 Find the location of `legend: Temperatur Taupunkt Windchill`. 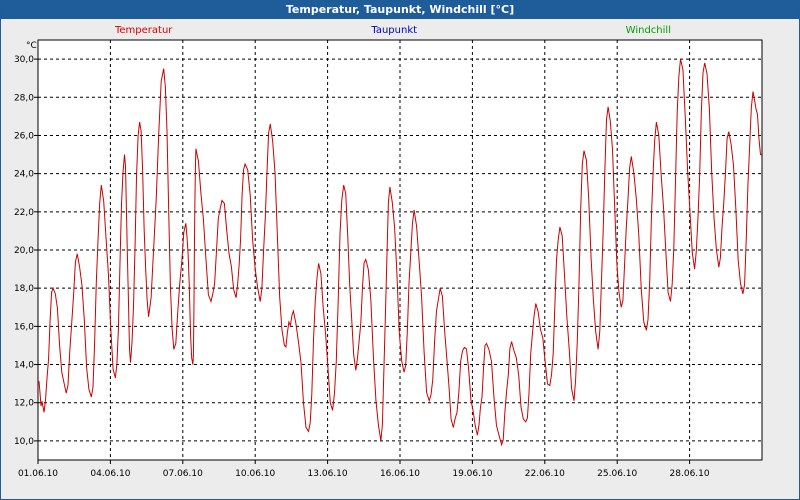

legend: Temperatur Taupunkt Windchill is located at coordinates (392, 30).